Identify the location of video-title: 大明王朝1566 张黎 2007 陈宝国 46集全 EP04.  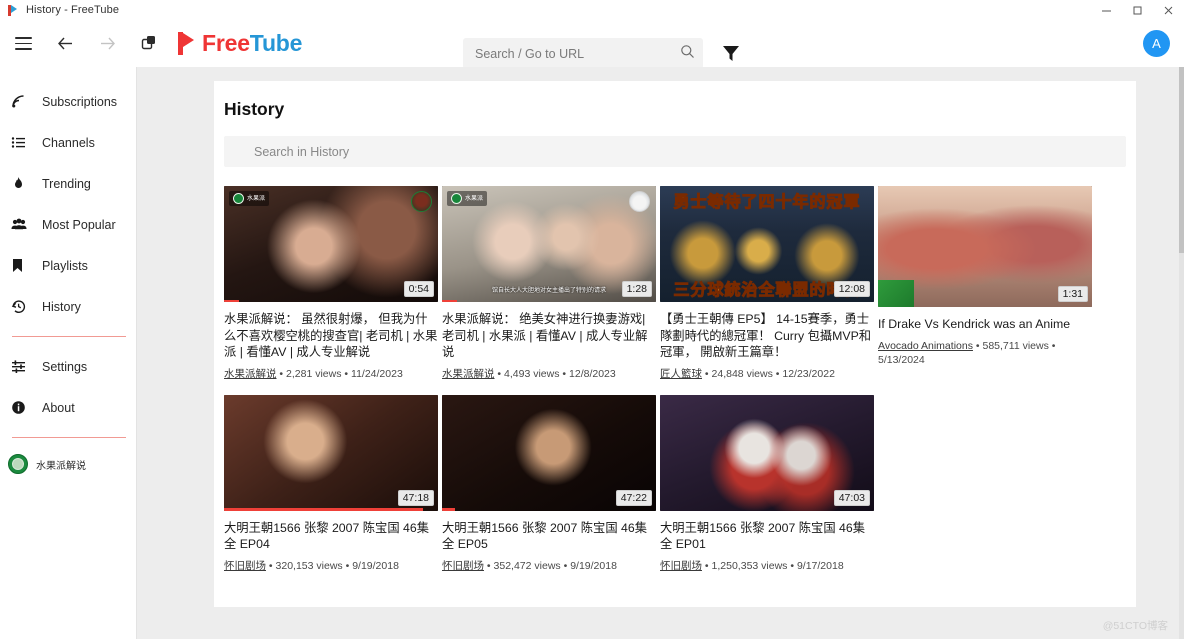
(331, 536).